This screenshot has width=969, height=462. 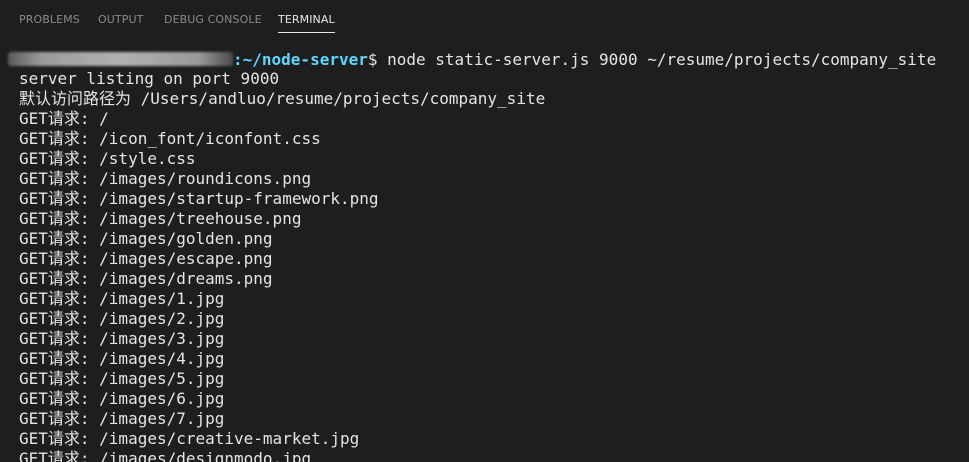 What do you see at coordinates (122, 398) in the screenshot?
I see `output-line: GET请求: /images/6.jpg` at bounding box center [122, 398].